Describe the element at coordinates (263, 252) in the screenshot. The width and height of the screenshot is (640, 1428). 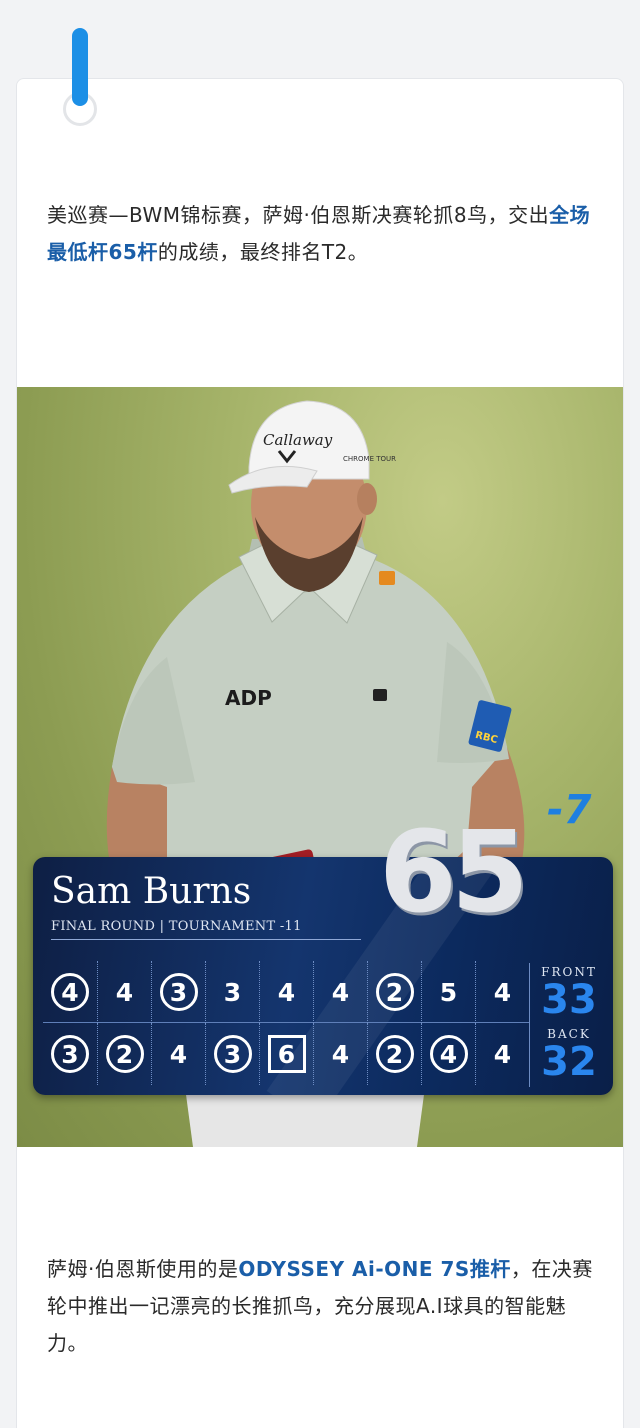
I see `intro-text-post: 的成绩，最终排名T2。` at that location.